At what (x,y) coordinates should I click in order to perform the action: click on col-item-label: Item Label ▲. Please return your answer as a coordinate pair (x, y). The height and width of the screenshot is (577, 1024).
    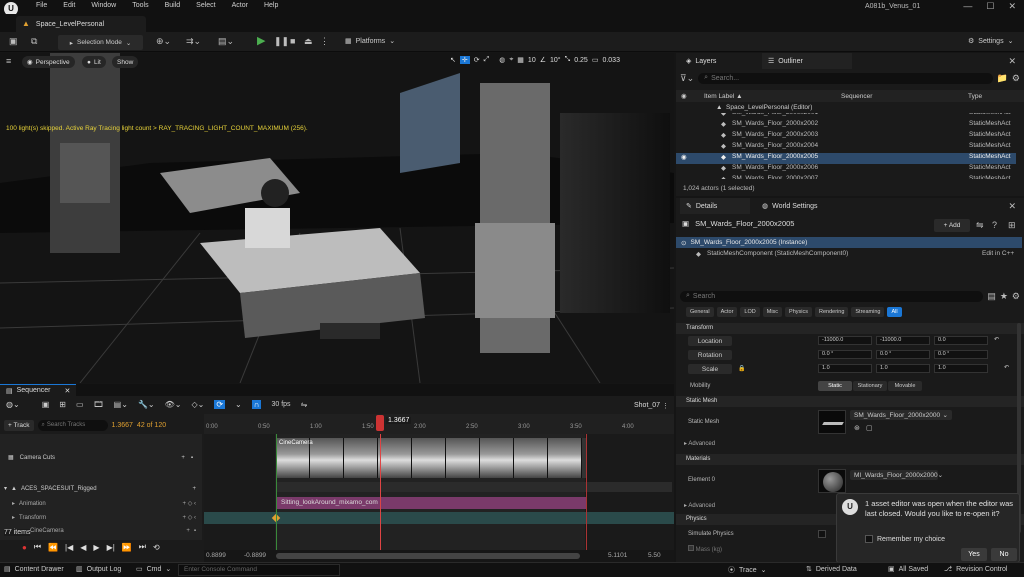
    Looking at the image, I should click on (723, 96).